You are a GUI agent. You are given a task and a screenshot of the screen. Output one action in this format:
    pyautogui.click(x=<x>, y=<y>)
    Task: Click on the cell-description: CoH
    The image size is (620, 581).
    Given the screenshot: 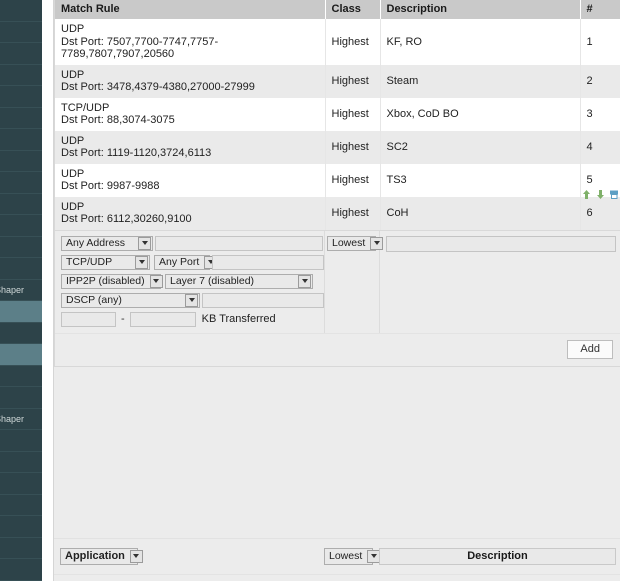 What is the action you would take?
    pyautogui.click(x=480, y=213)
    